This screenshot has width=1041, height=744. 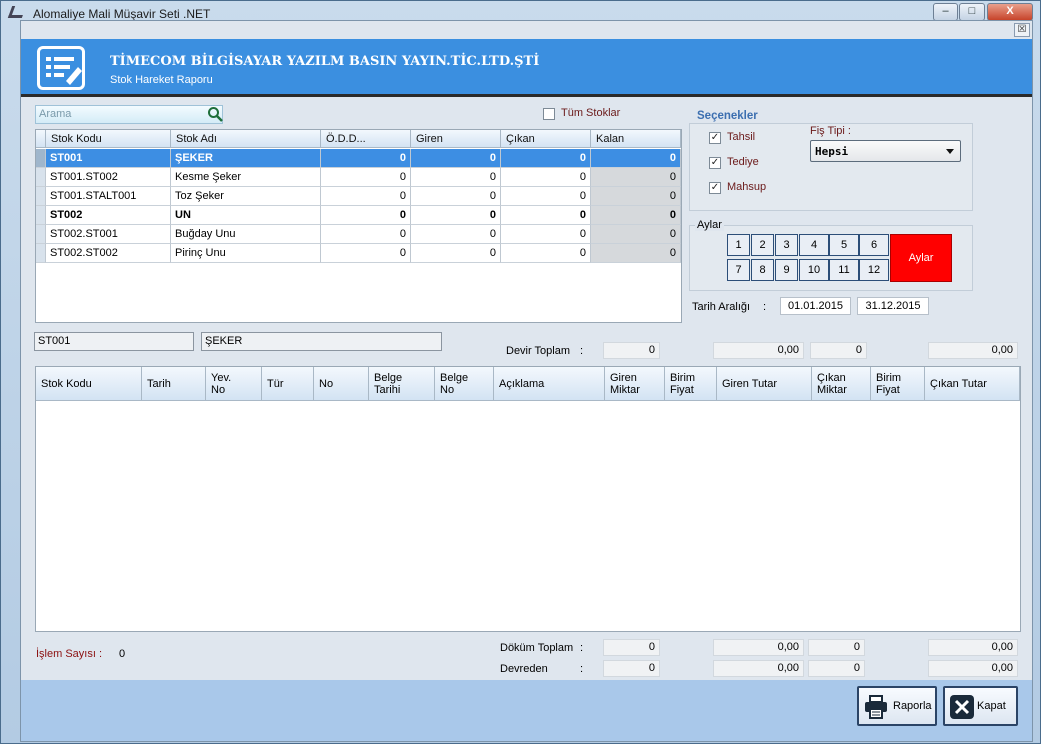 I want to click on minimize-button: –, so click(x=945, y=12).